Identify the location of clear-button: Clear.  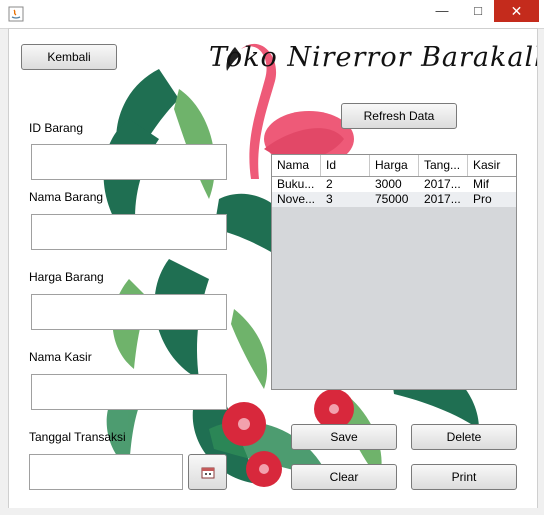
(344, 477).